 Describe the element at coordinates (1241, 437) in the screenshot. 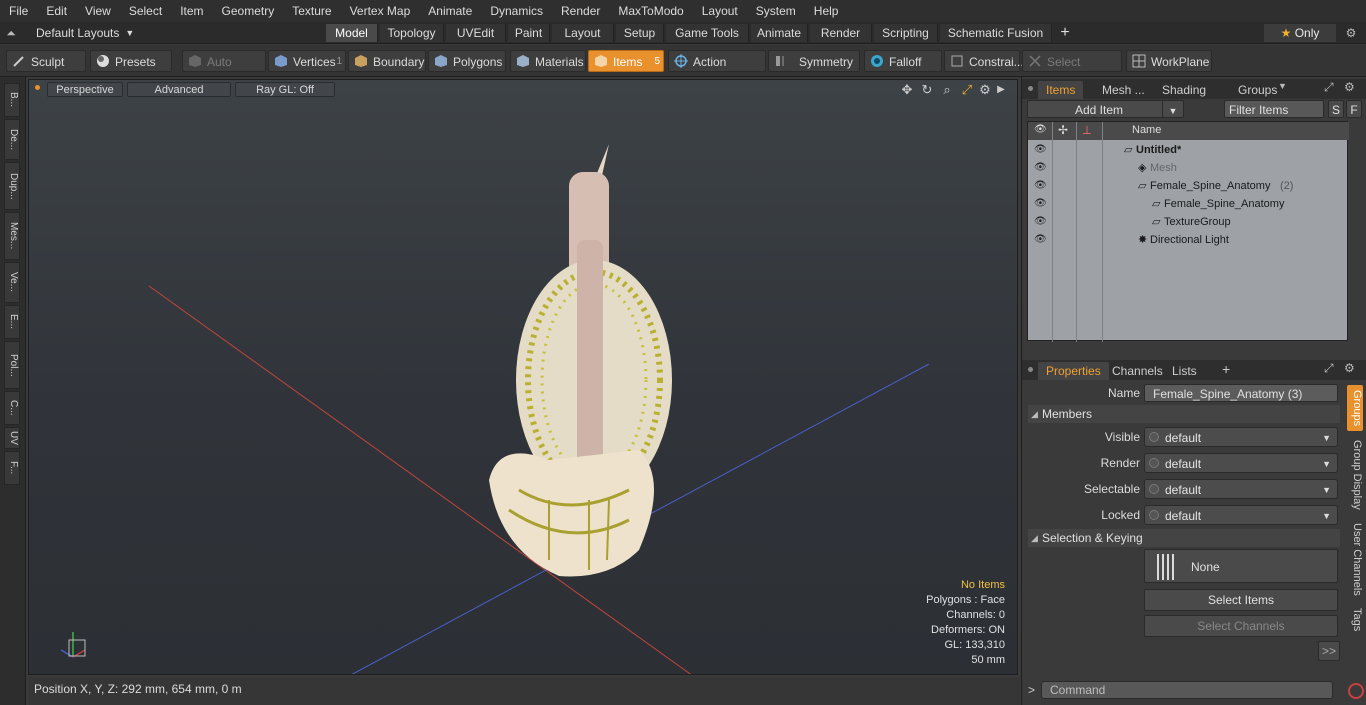

I see `visible-dropdown: default ▼` at that location.